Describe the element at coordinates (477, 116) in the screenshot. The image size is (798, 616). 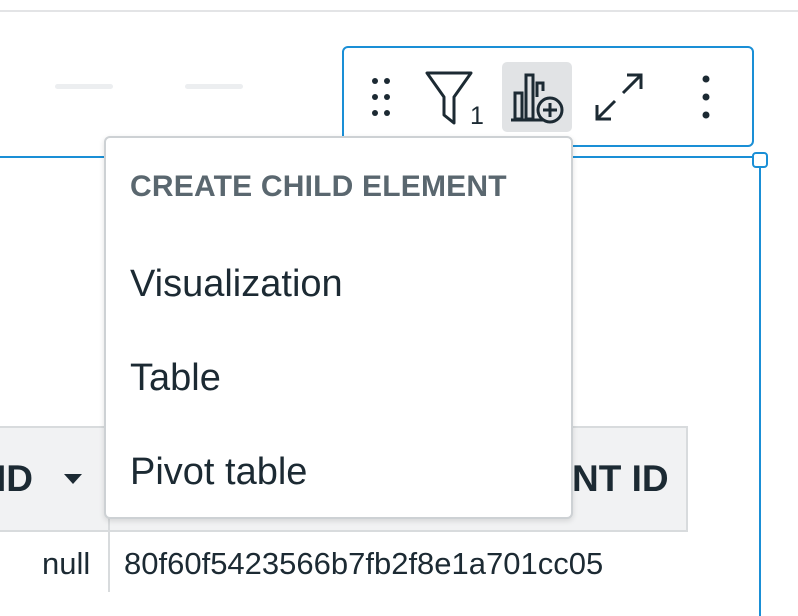
I see `filter-count-badge: 1` at that location.